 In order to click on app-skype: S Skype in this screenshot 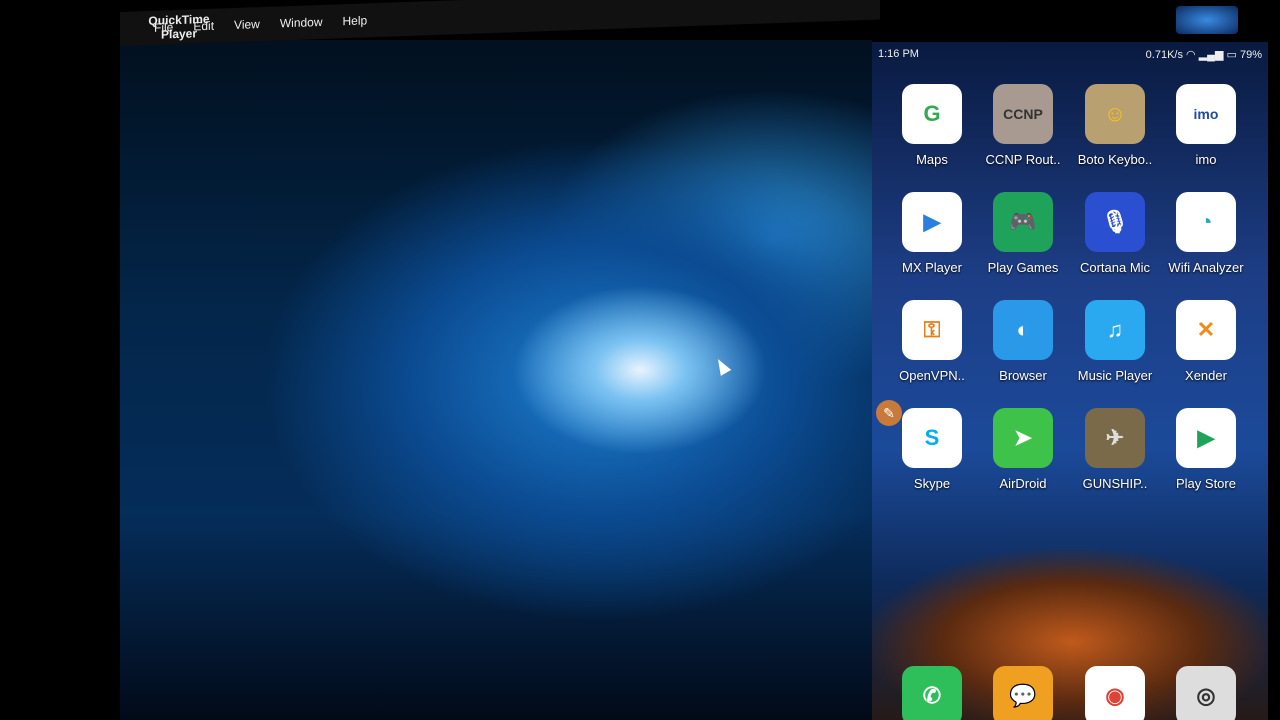, I will do `click(932, 449)`.